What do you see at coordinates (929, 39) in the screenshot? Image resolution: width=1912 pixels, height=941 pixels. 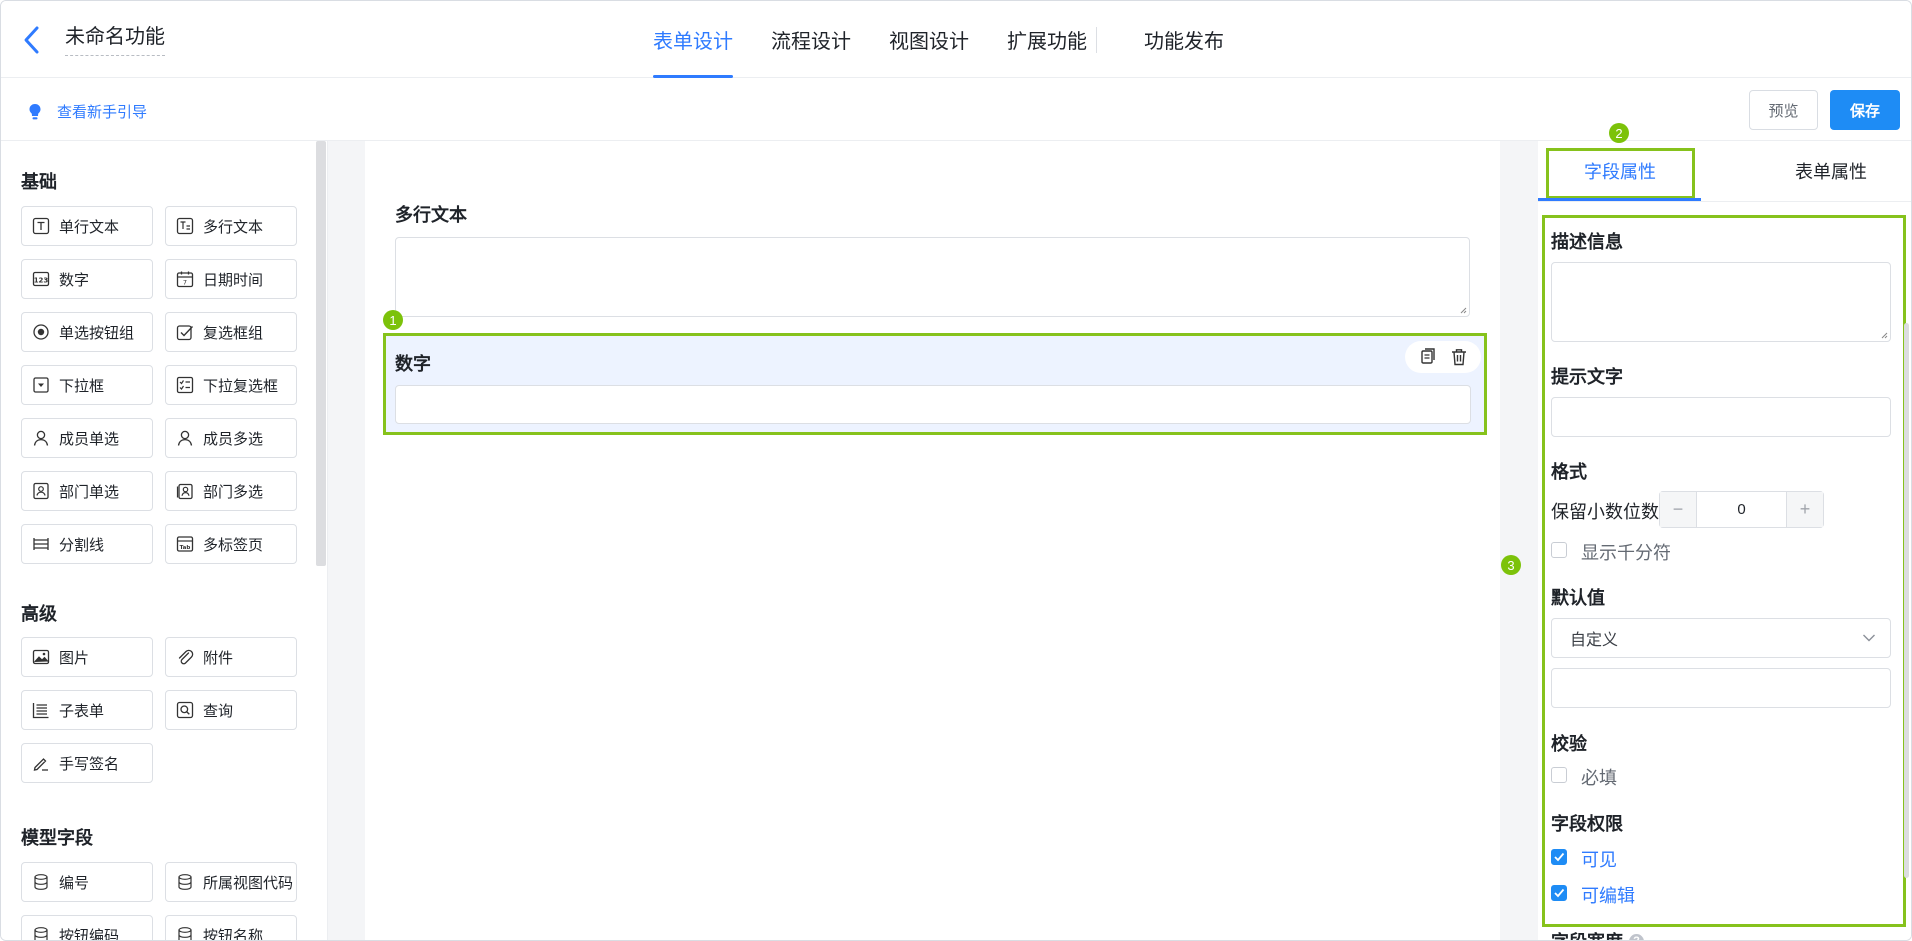 I see `tab-view-design: 视图设计` at bounding box center [929, 39].